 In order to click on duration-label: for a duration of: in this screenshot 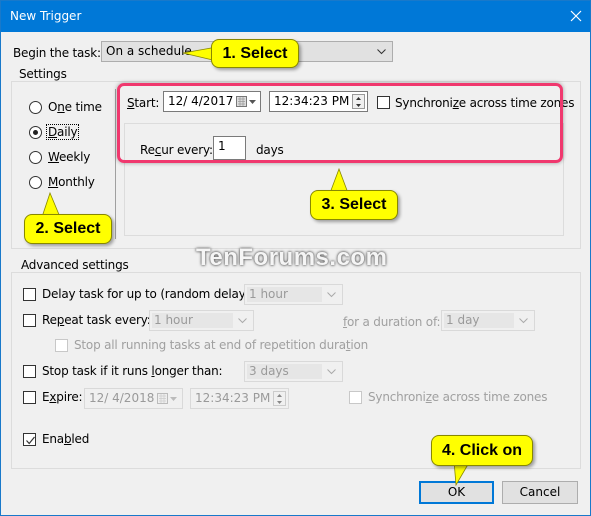, I will do `click(392, 322)`.